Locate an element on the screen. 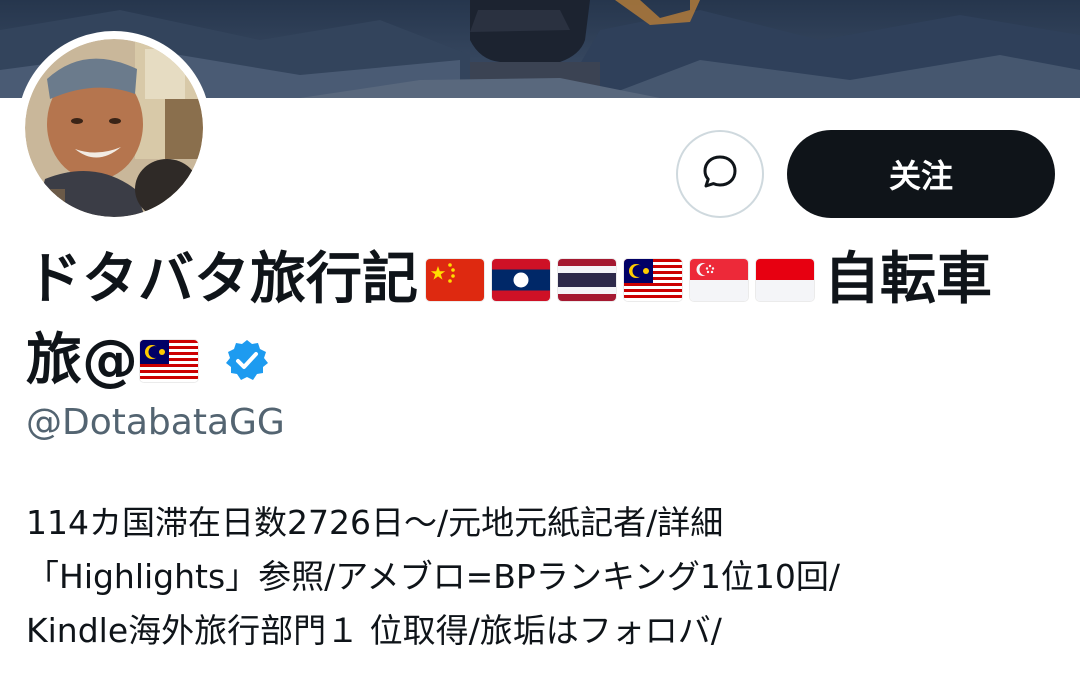 The image size is (1080, 675). indonesia-flag is located at coordinates (785, 280).